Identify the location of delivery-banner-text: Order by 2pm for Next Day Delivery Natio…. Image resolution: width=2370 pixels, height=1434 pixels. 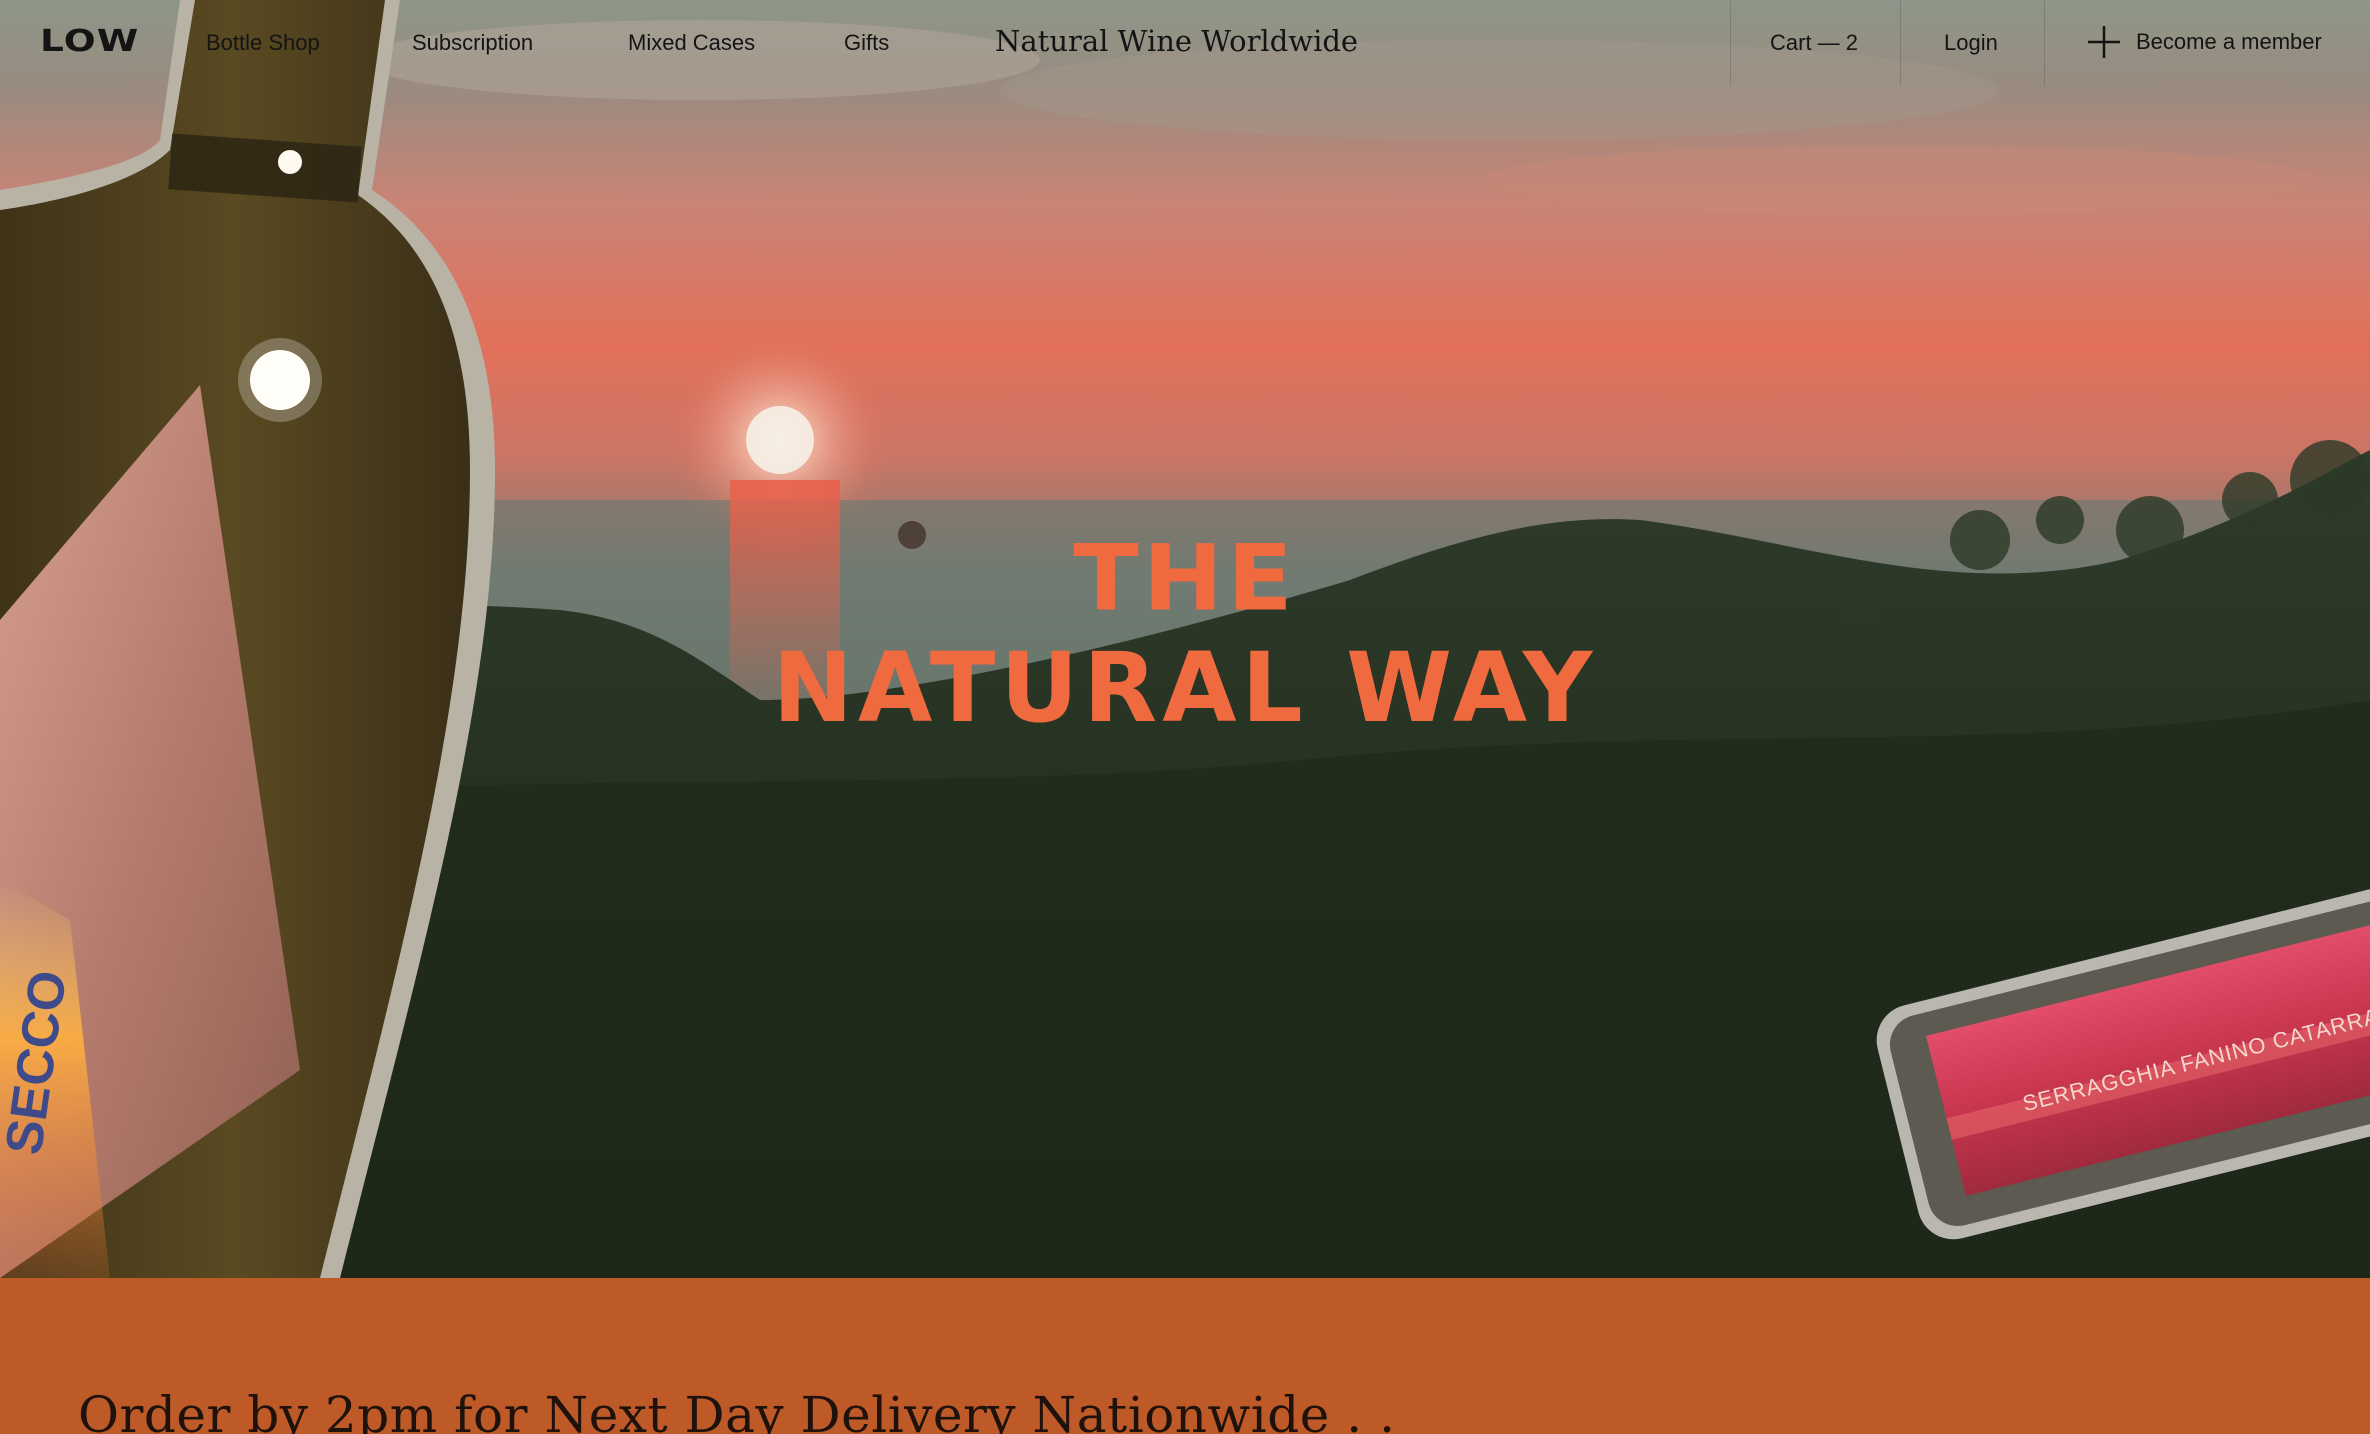
(737, 1410).